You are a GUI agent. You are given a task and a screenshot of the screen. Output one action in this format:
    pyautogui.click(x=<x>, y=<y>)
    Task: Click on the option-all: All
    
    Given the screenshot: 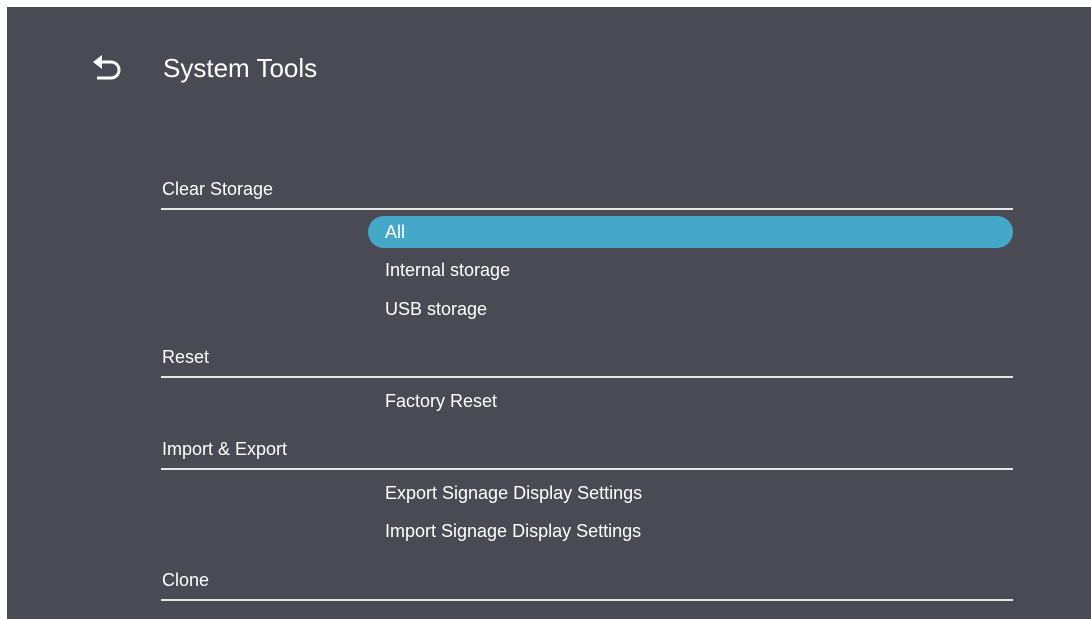 What is the action you would take?
    pyautogui.click(x=690, y=232)
    